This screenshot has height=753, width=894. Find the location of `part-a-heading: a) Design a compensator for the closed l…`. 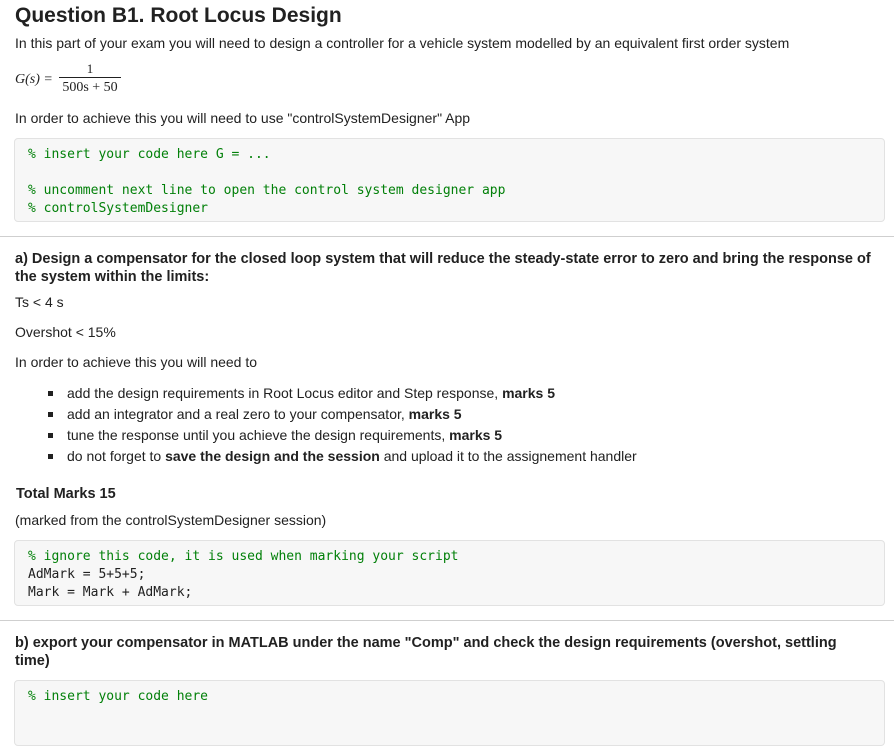

part-a-heading: a) Design a compensator for the closed l… is located at coordinates (443, 268).